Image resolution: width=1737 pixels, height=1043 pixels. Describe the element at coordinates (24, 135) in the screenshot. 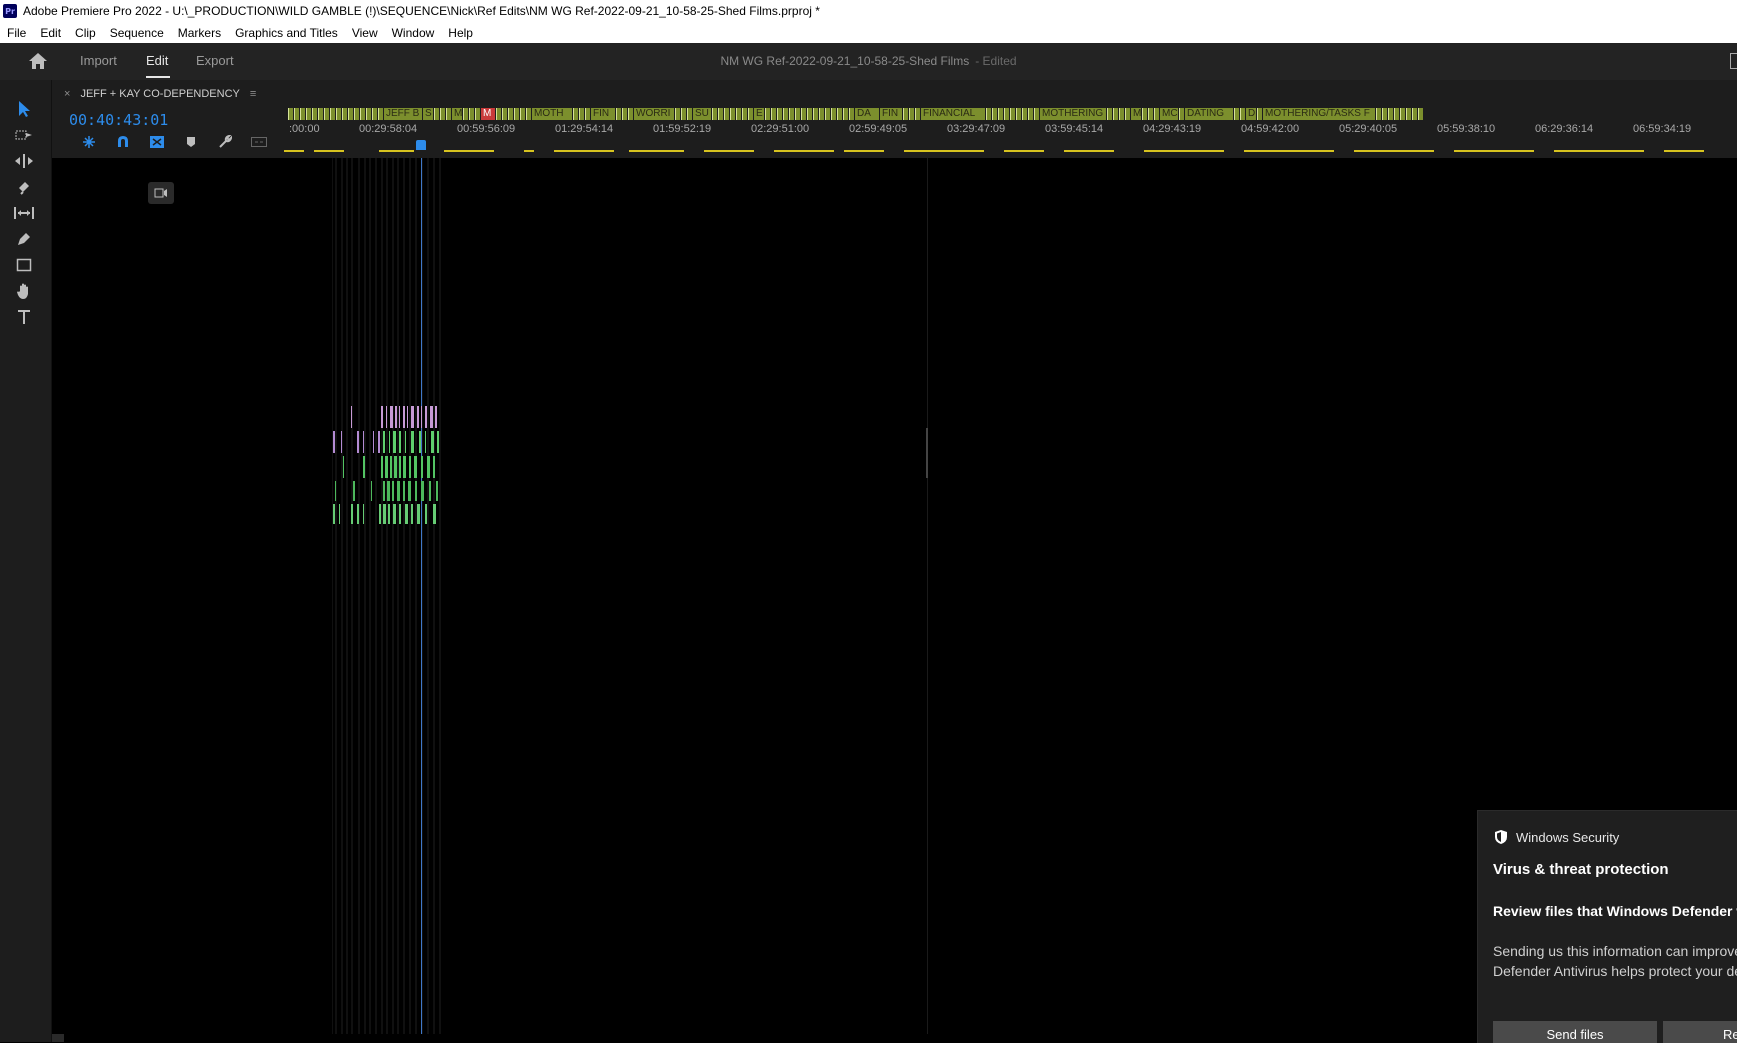

I see `track-select-icon` at that location.